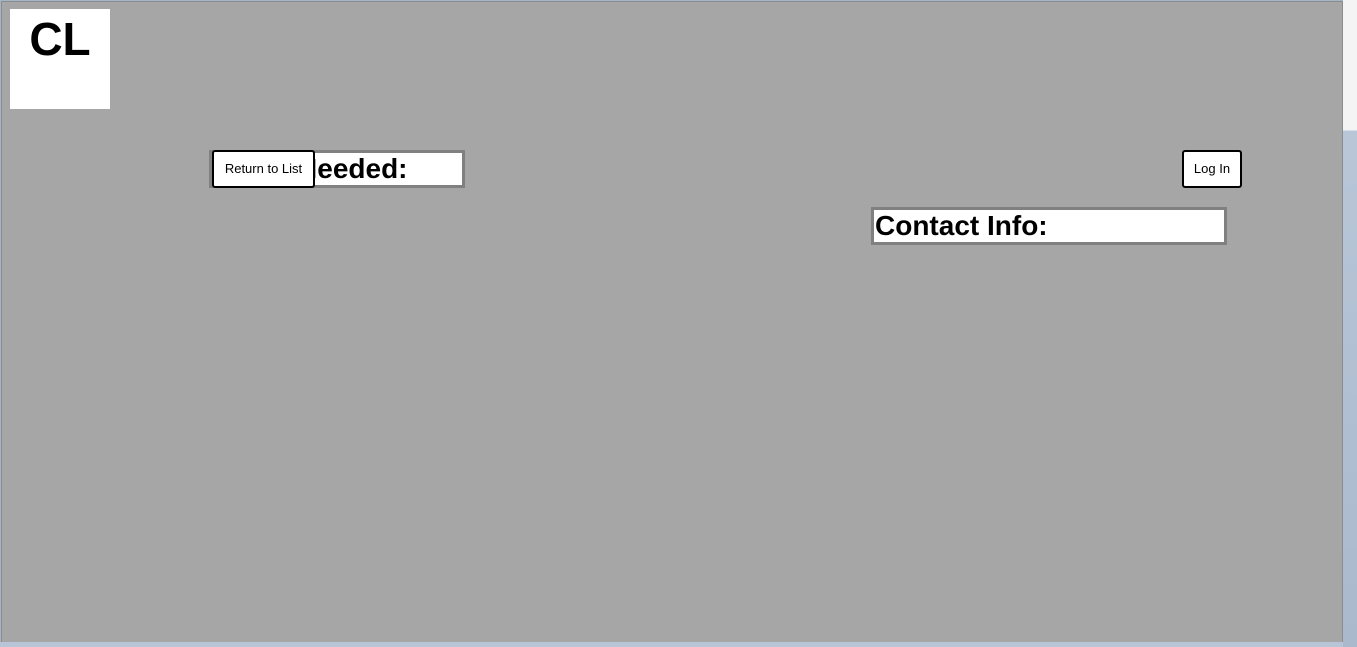 This screenshot has width=1357, height=647. Describe the element at coordinates (263, 169) in the screenshot. I see `return-to-list-button: Return to List` at that location.